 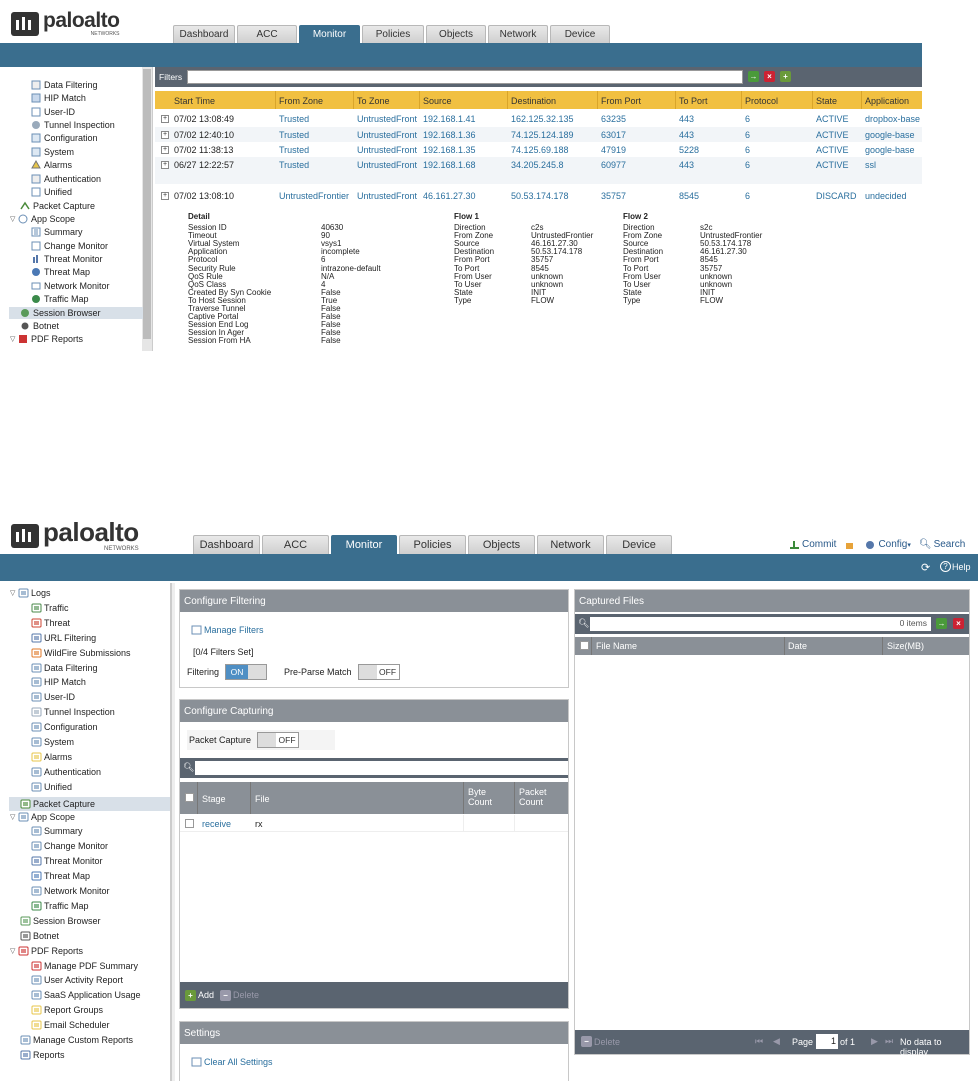 I want to click on cell-state: DISCARD, so click(x=836, y=196).